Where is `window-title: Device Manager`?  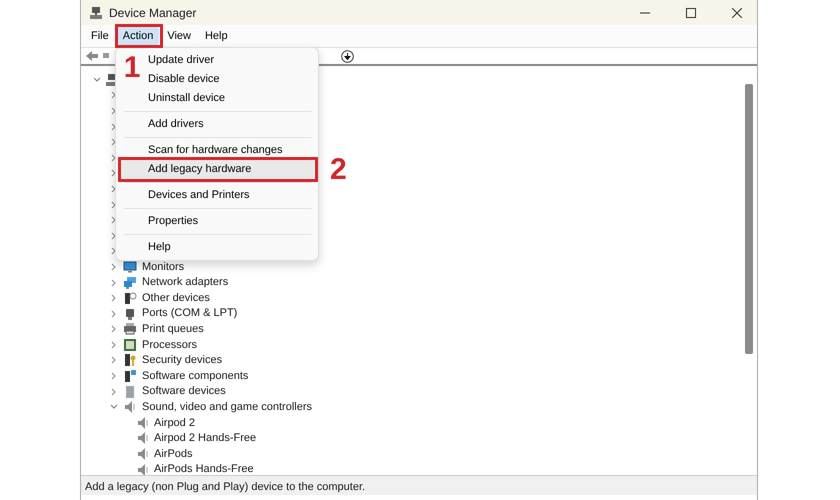
window-title: Device Manager is located at coordinates (152, 13).